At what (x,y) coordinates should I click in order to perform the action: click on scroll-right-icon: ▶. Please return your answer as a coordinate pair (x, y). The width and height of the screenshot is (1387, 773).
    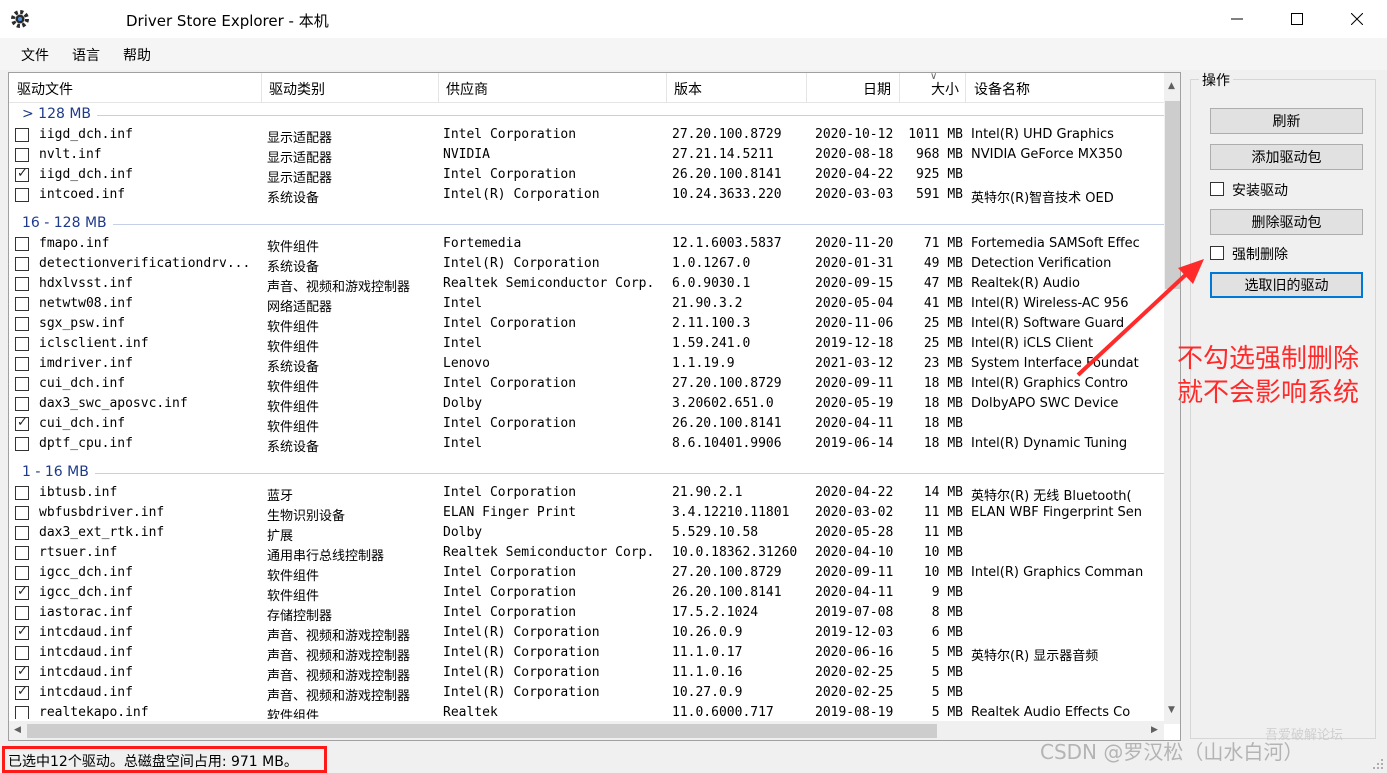
    Looking at the image, I should click on (1154, 730).